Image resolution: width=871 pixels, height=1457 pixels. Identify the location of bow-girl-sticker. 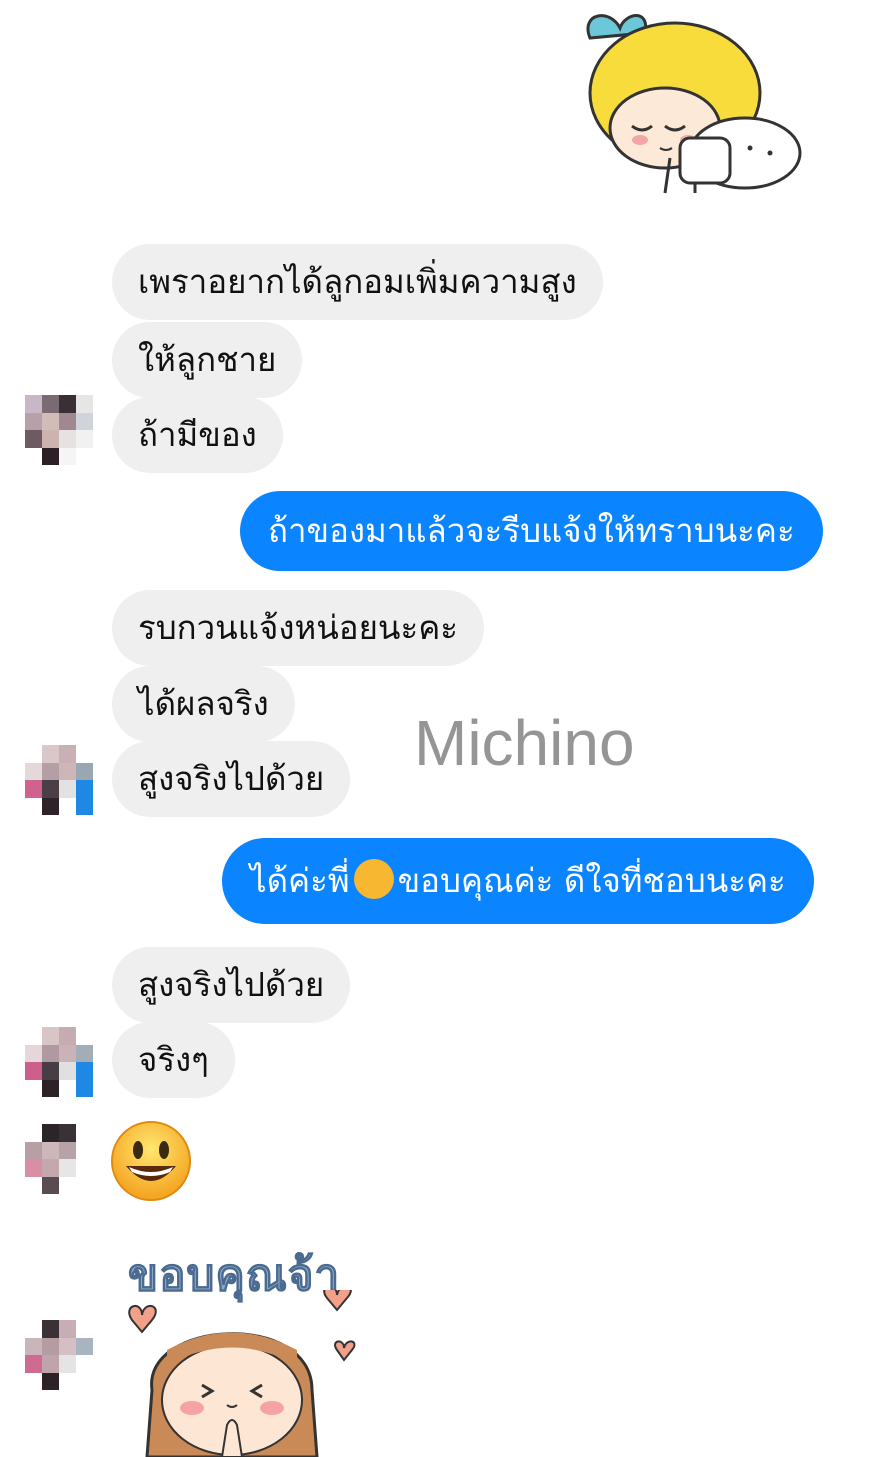
(694, 104).